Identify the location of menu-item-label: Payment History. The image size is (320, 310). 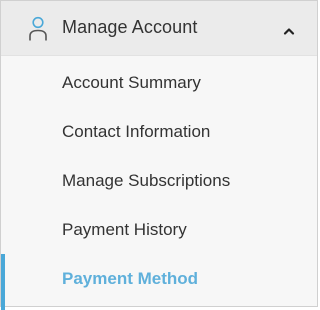
(124, 229).